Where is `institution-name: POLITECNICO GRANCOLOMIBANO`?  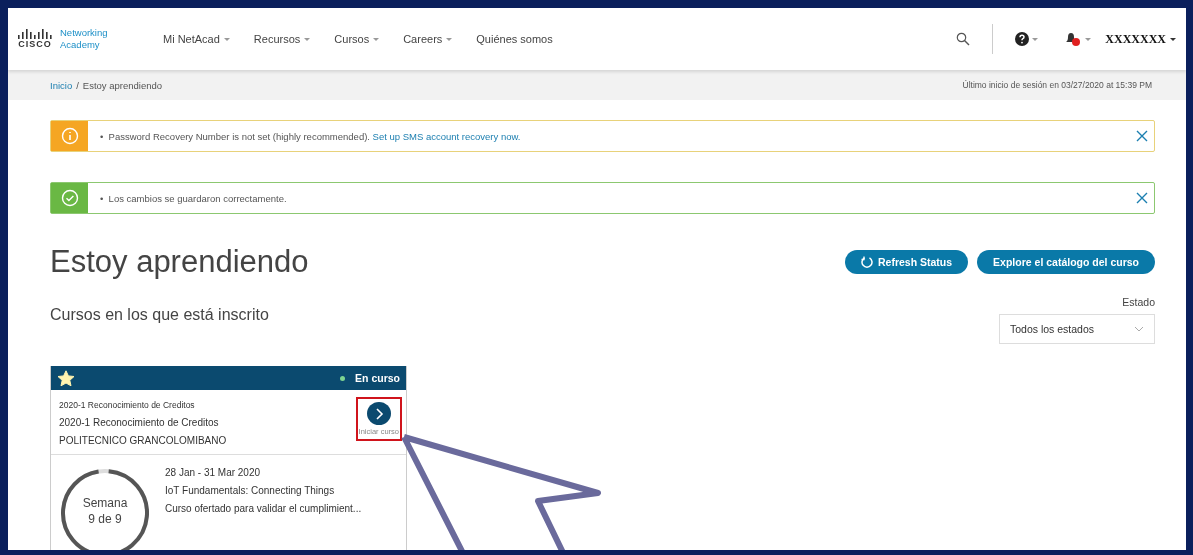 institution-name: POLITECNICO GRANCOLOMIBANO is located at coordinates (143, 440).